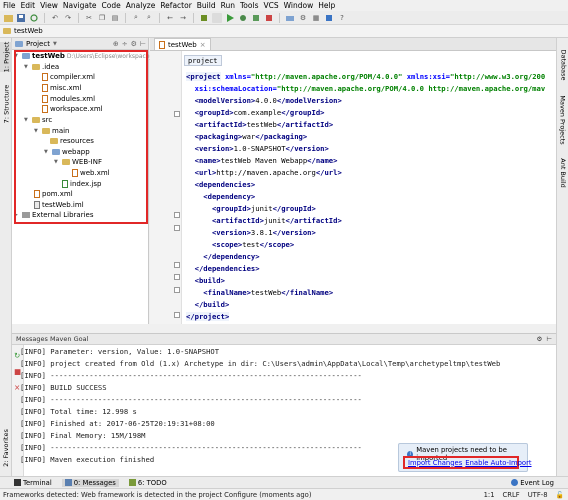 This screenshot has height=500, width=568. I want to click on nav-project-name: testWeb, so click(28, 31).